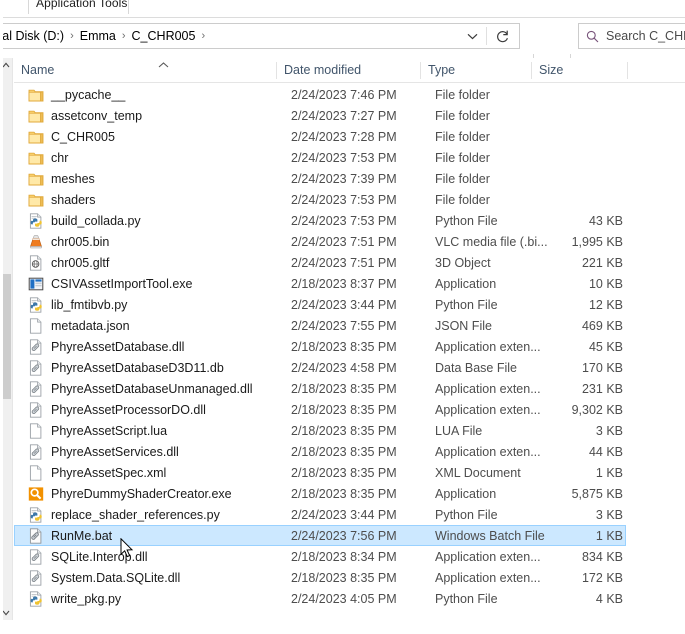 The height and width of the screenshot is (634, 685). I want to click on file-date-modified-cell: 2/24/2023 7:53 PM, so click(344, 199).